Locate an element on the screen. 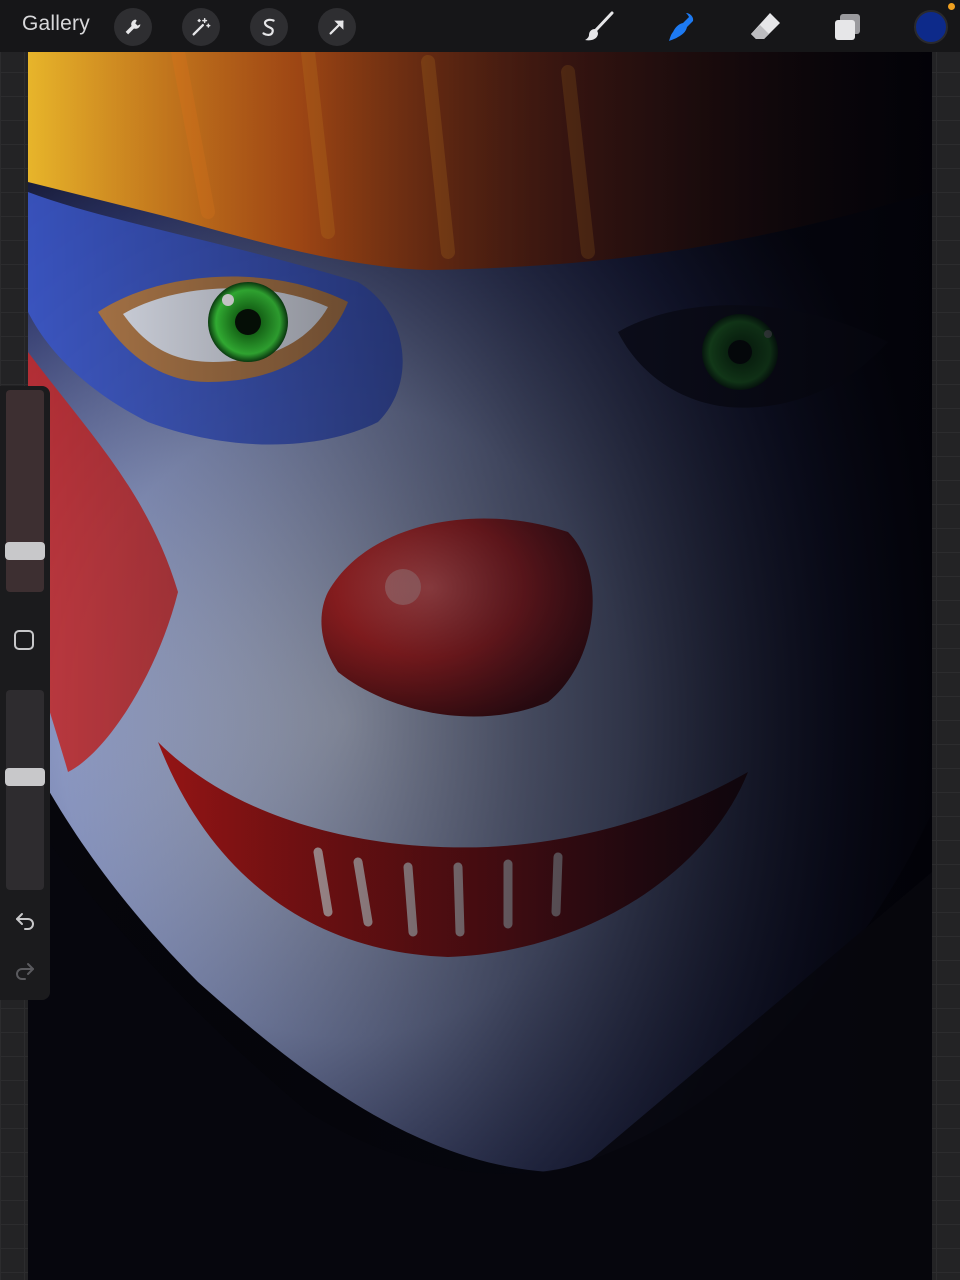 The height and width of the screenshot is (1280, 960). top-toolbar: Gallery is located at coordinates (480, 26).